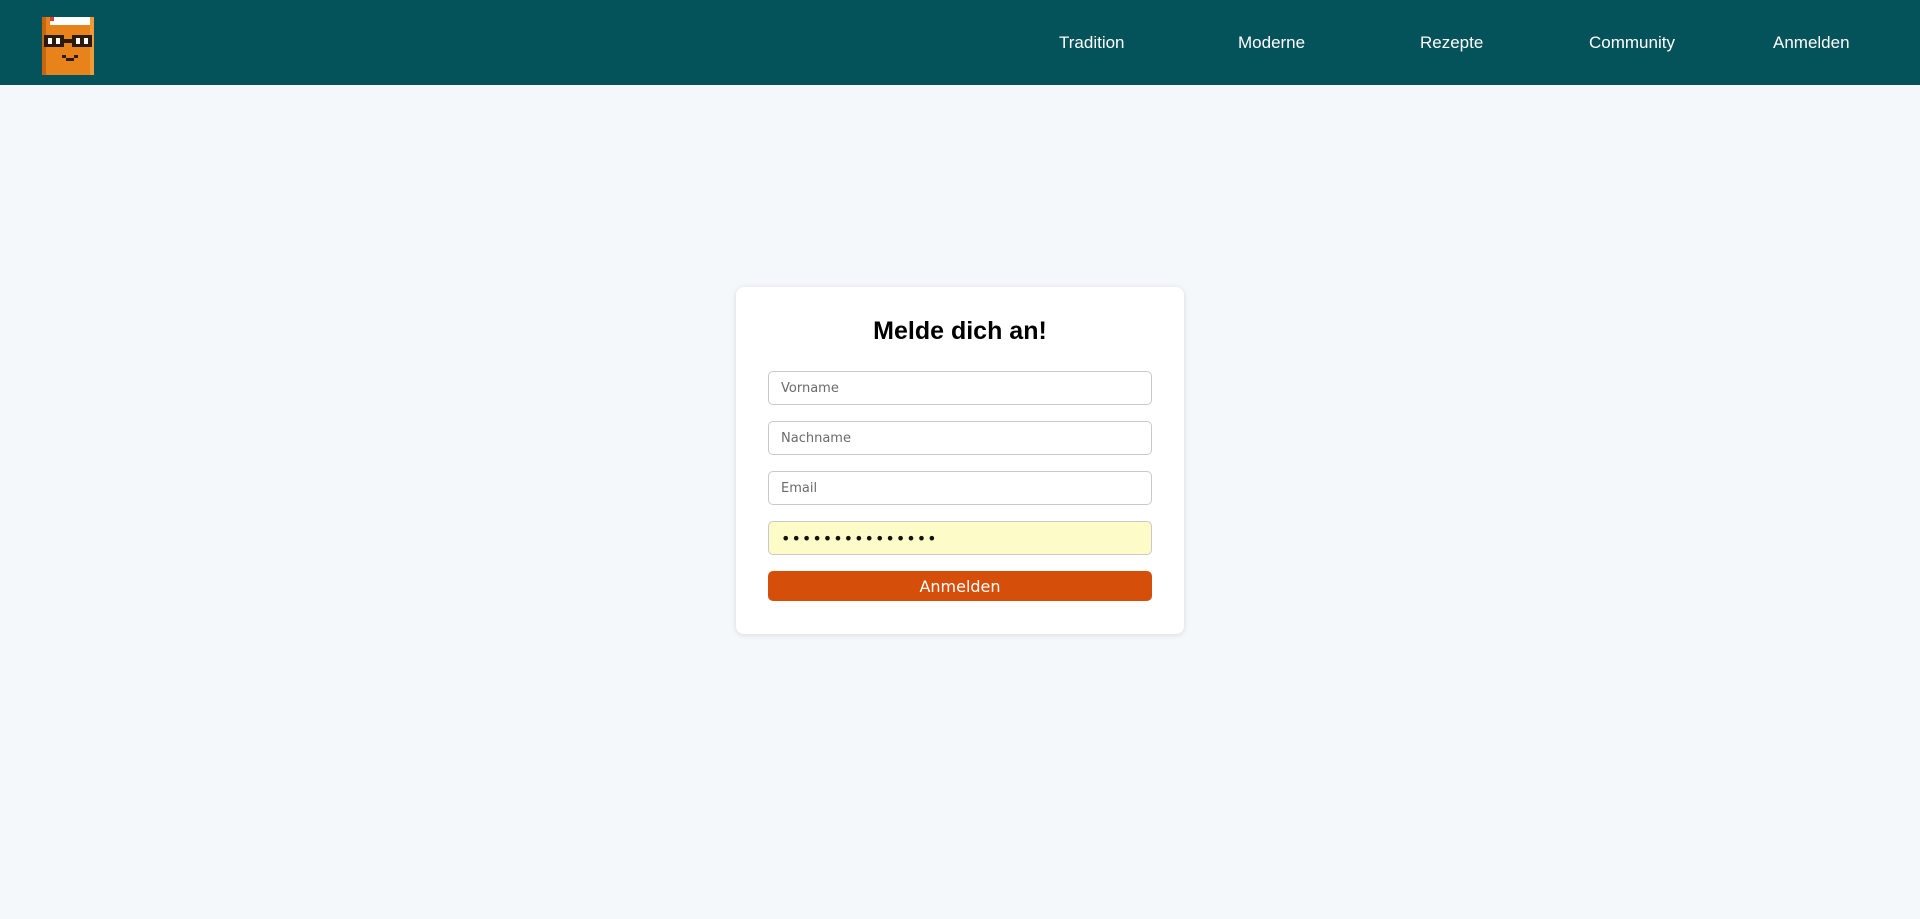 This screenshot has height=919, width=1920. Describe the element at coordinates (1271, 42) in the screenshot. I see `nav-link-moderne: Moderne` at that location.